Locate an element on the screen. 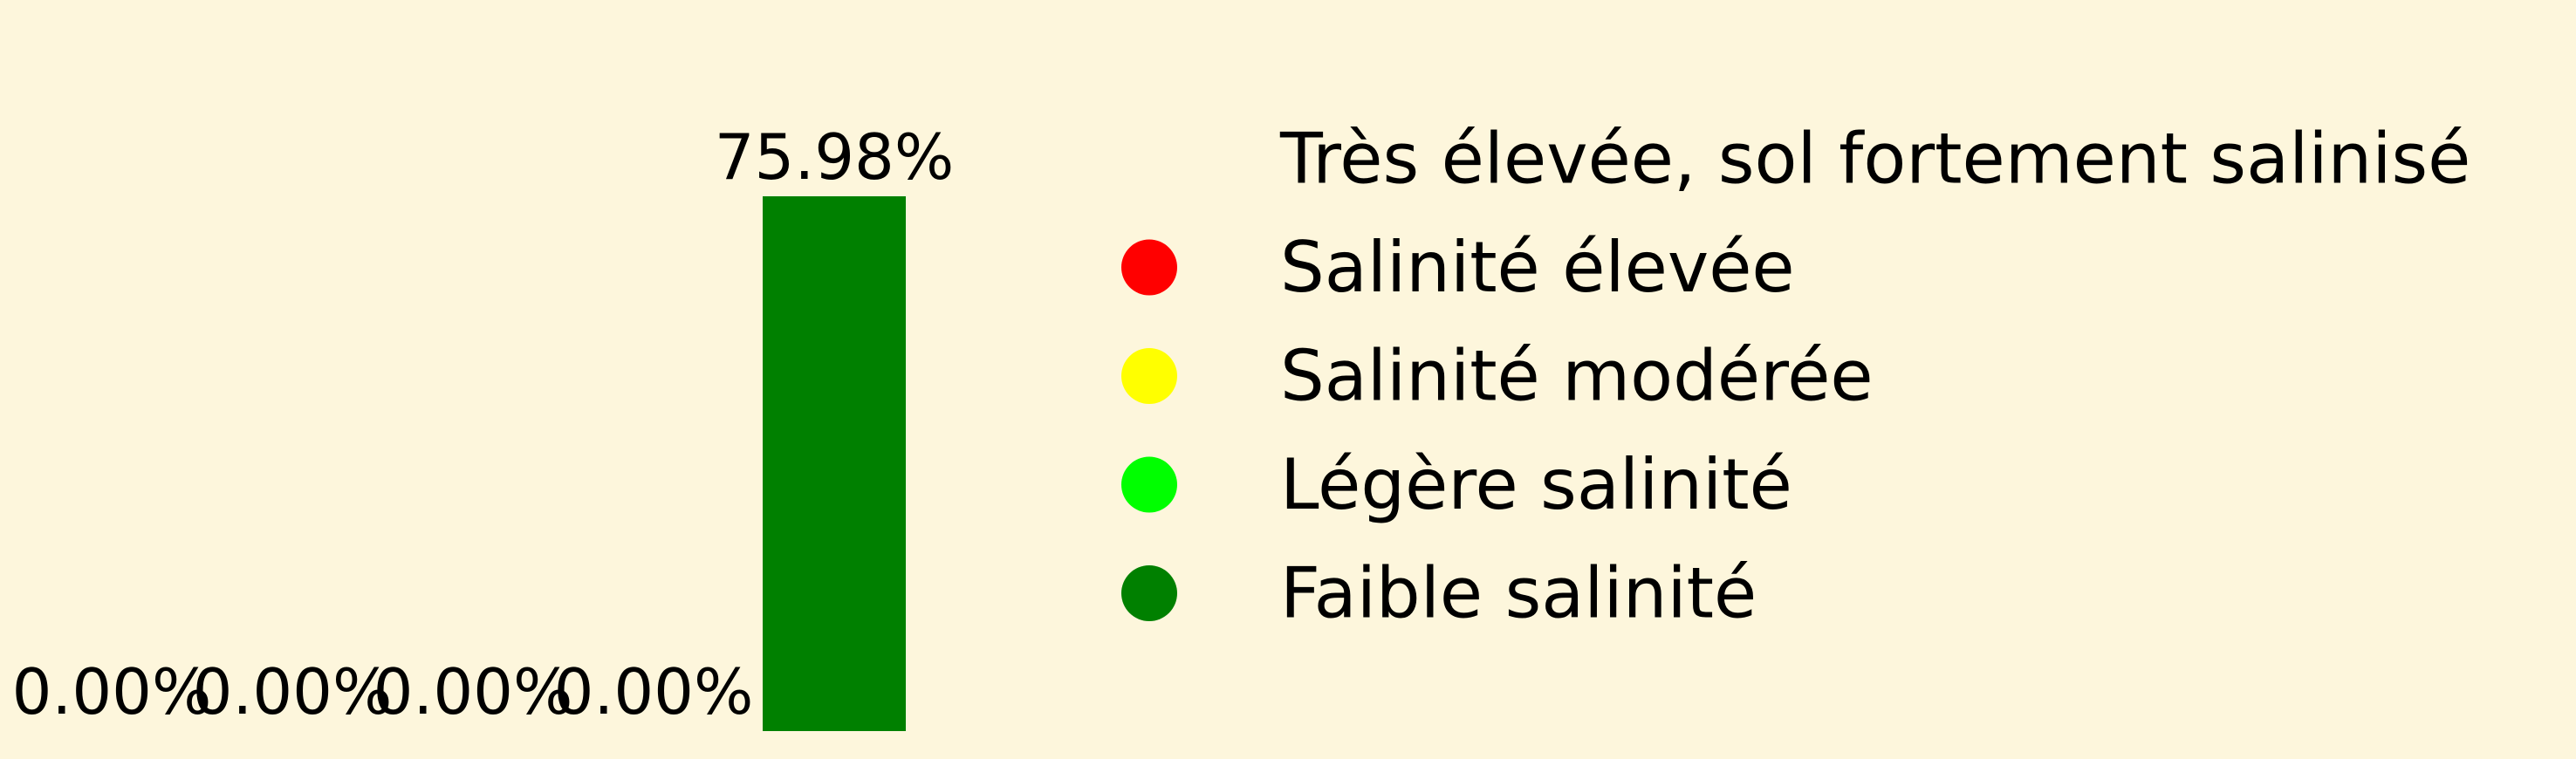 The height and width of the screenshot is (759, 2576). legend-label-5: Faible salinité is located at coordinates (1519, 593).